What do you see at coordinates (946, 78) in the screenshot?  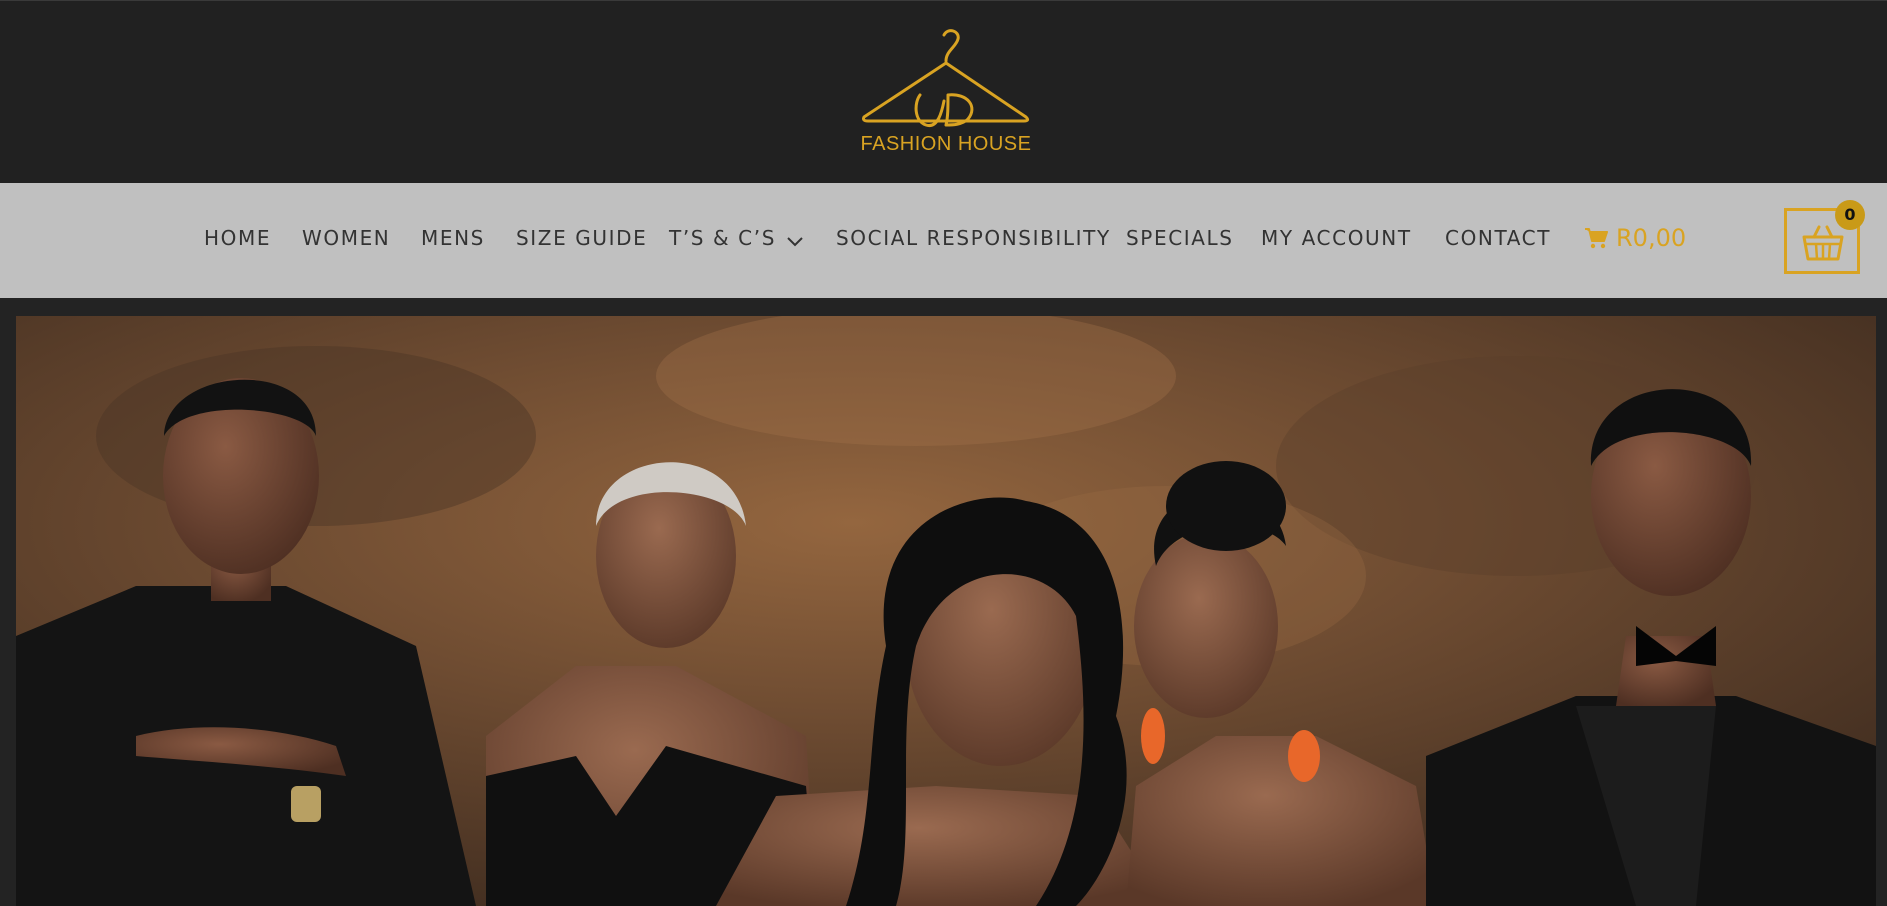 I see `hanger-logo-icon` at bounding box center [946, 78].